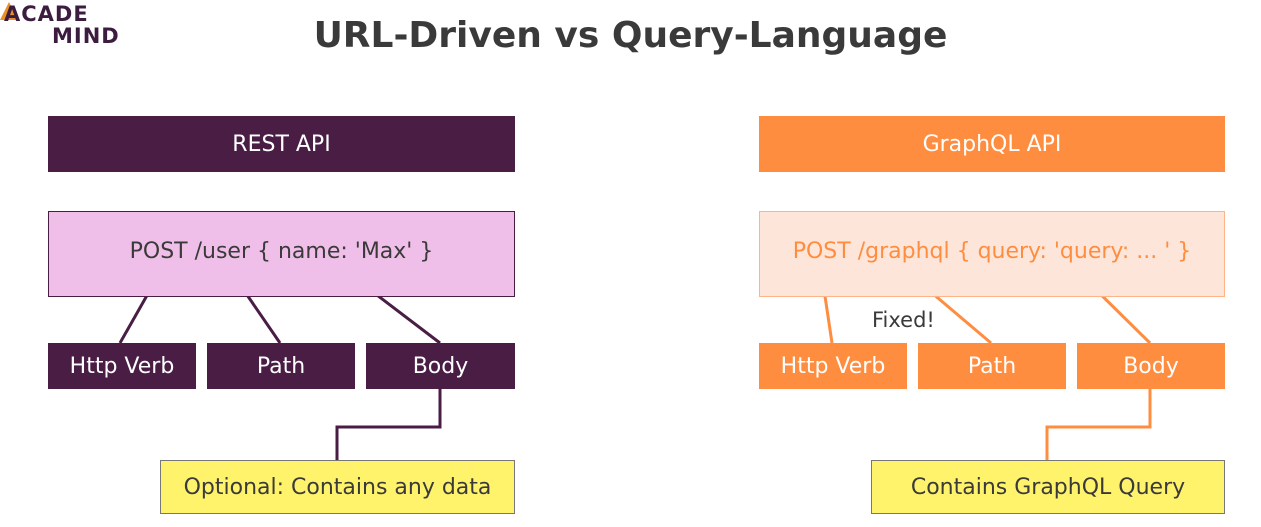 Image resolution: width=1261 pixels, height=527 pixels. I want to click on rest-request-text: POST /user { name: 'Max' }, so click(281, 251).